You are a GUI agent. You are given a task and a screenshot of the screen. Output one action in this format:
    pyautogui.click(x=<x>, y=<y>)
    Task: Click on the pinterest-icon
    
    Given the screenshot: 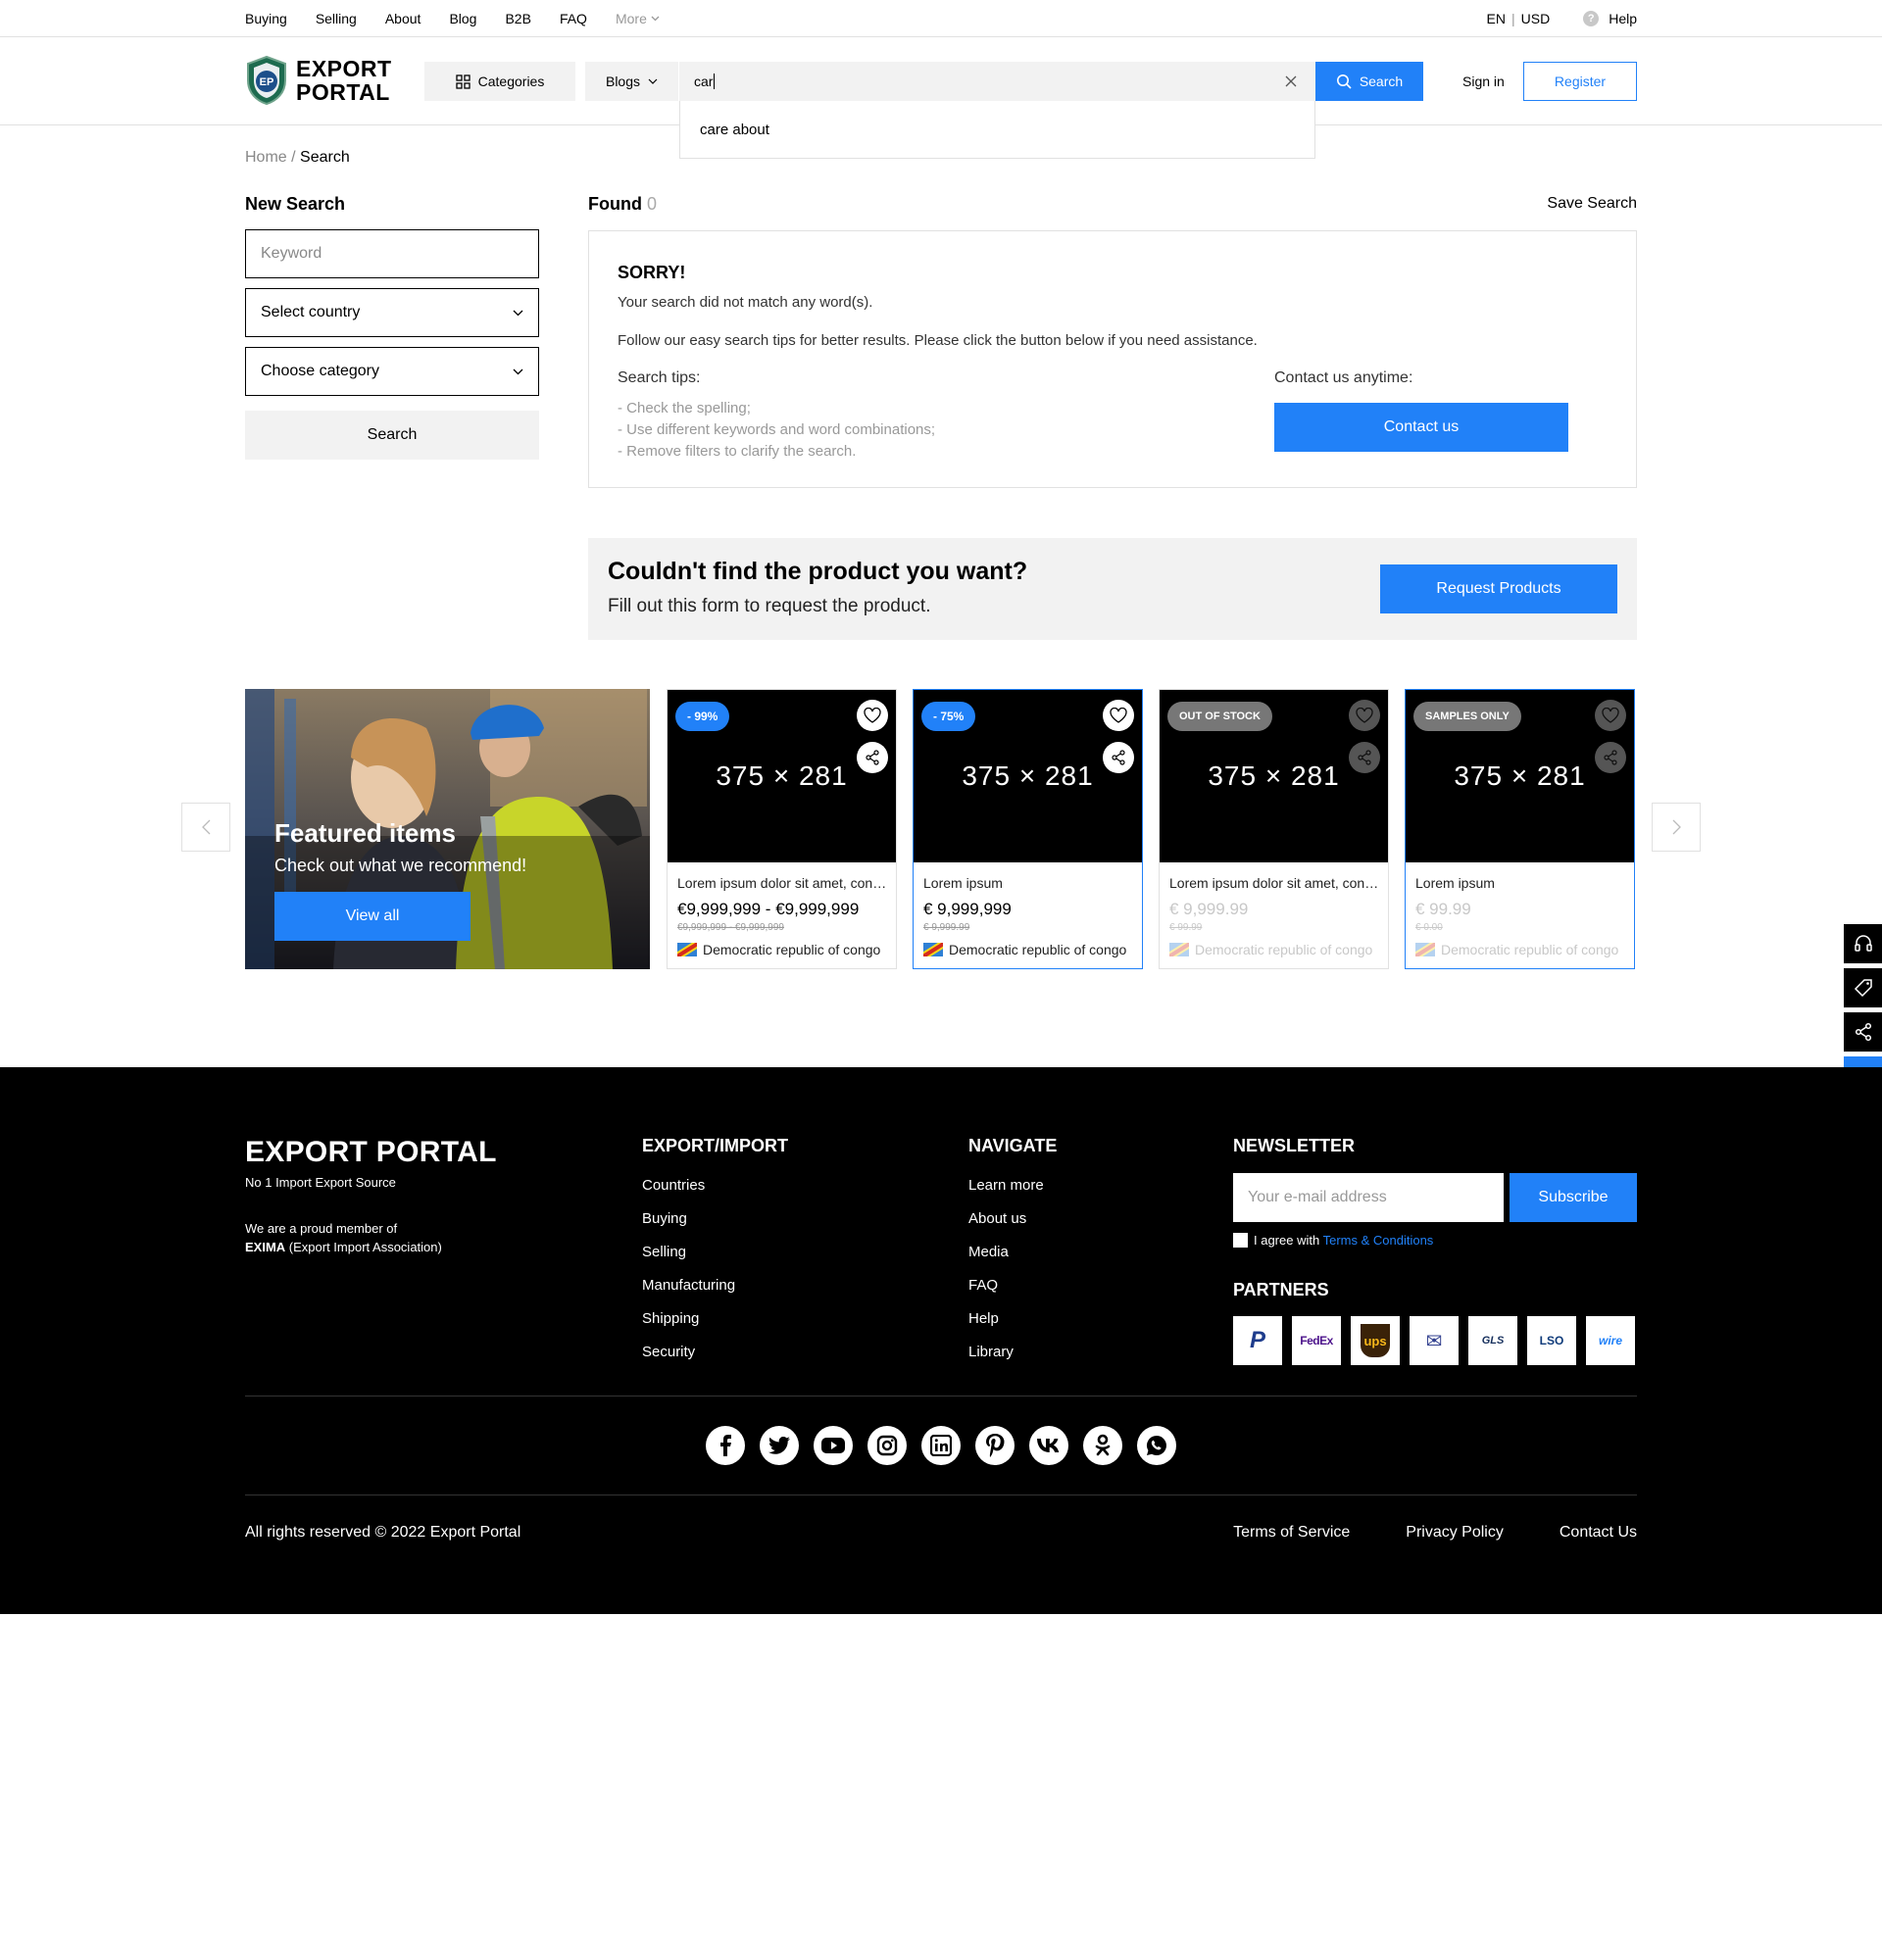 What is the action you would take?
    pyautogui.click(x=995, y=1445)
    